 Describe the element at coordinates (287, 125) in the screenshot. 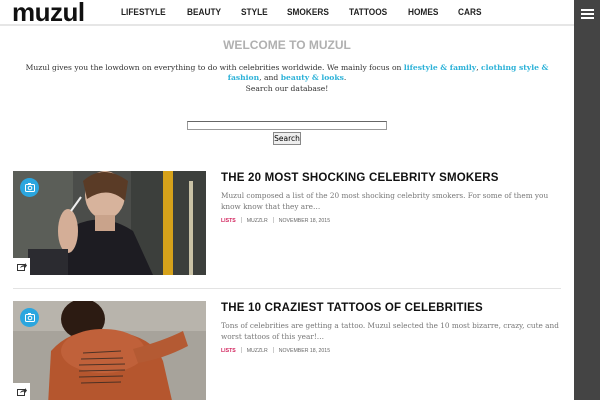

I see `search-input` at that location.